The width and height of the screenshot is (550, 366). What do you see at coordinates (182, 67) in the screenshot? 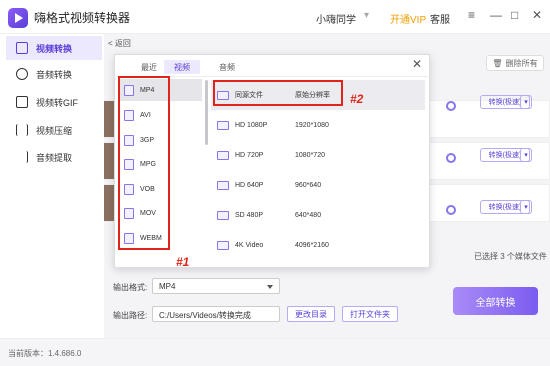
I see `tab-video: 视频` at bounding box center [182, 67].